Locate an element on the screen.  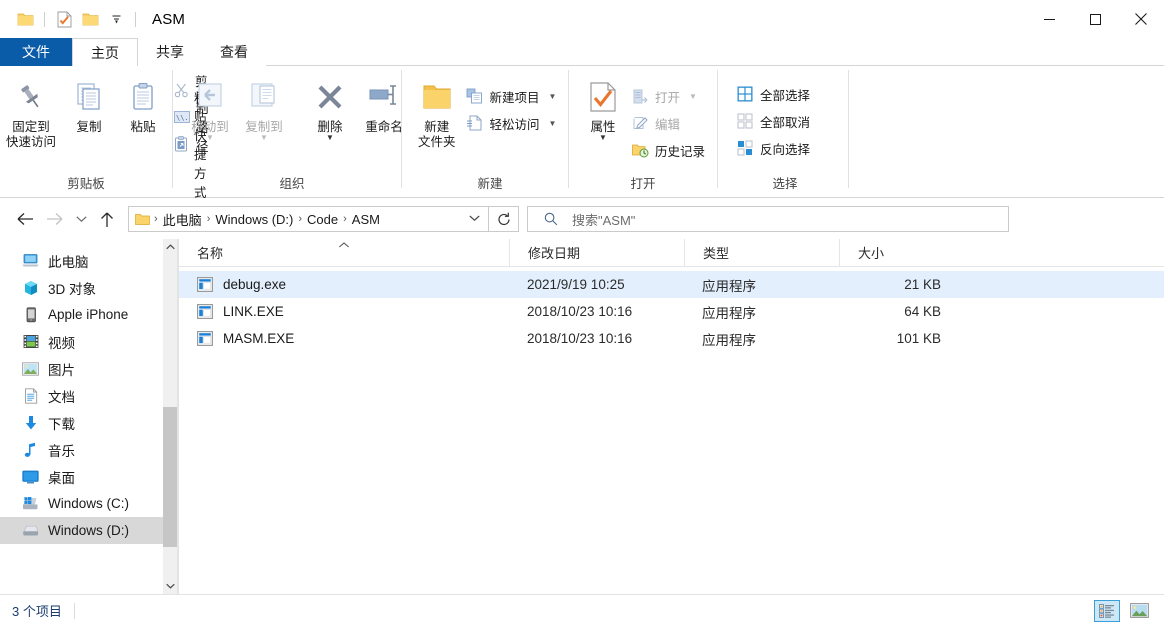
scroll-down-arrow-icon is located at coordinates (170, 586).